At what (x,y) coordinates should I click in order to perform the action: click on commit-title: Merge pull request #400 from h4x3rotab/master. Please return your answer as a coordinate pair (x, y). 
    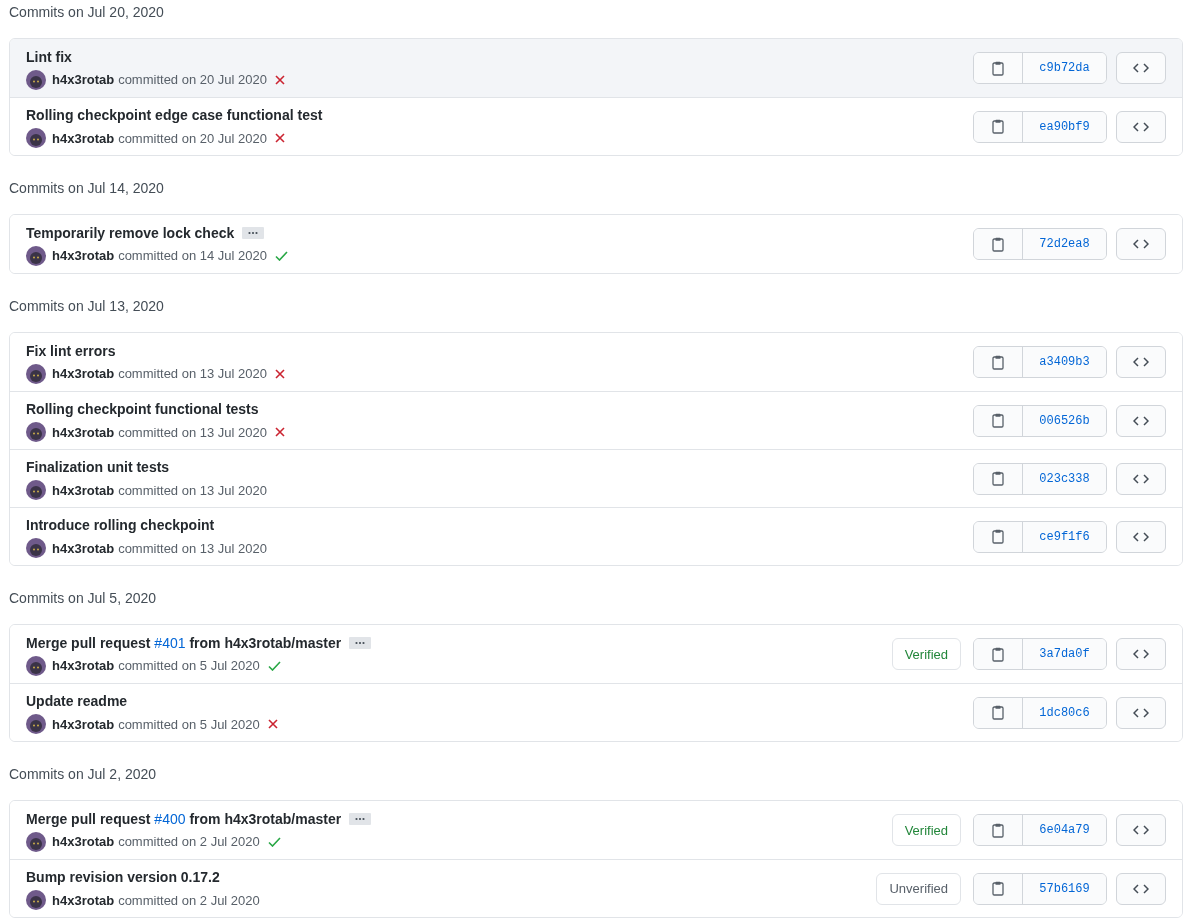
    Looking at the image, I should click on (184, 818).